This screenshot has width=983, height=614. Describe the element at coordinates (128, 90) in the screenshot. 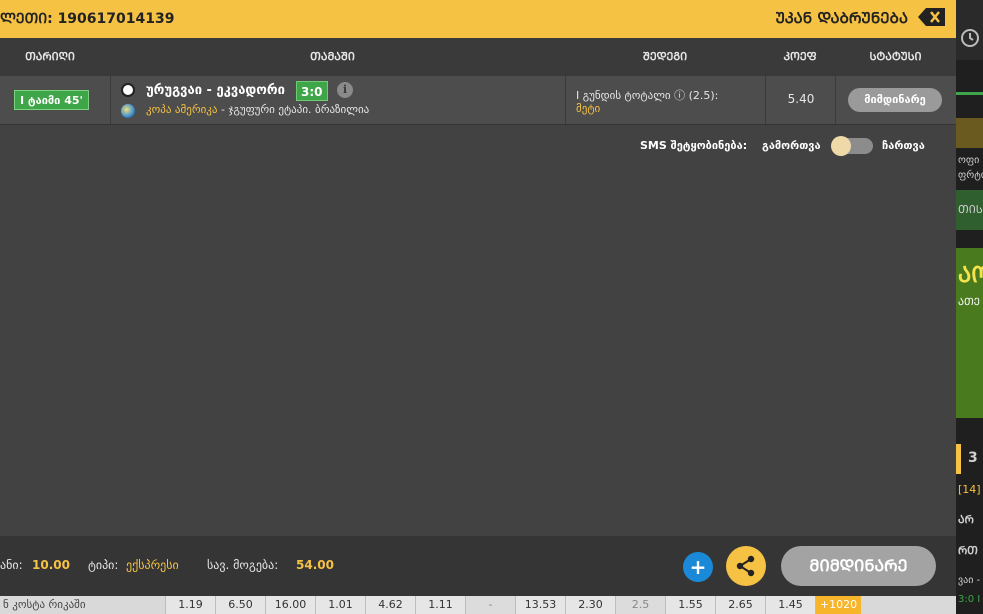

I see `soccer-ball-icon` at that location.